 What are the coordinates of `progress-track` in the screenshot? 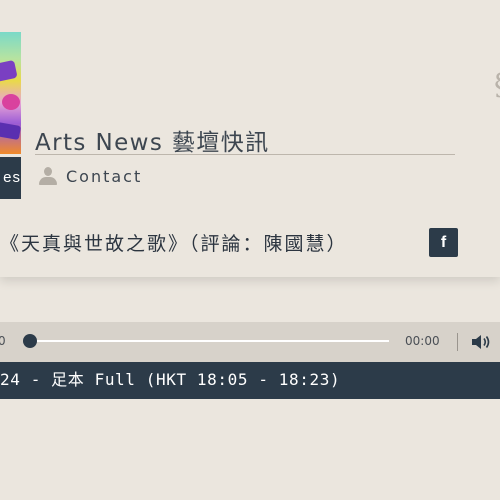 It's located at (212, 341).